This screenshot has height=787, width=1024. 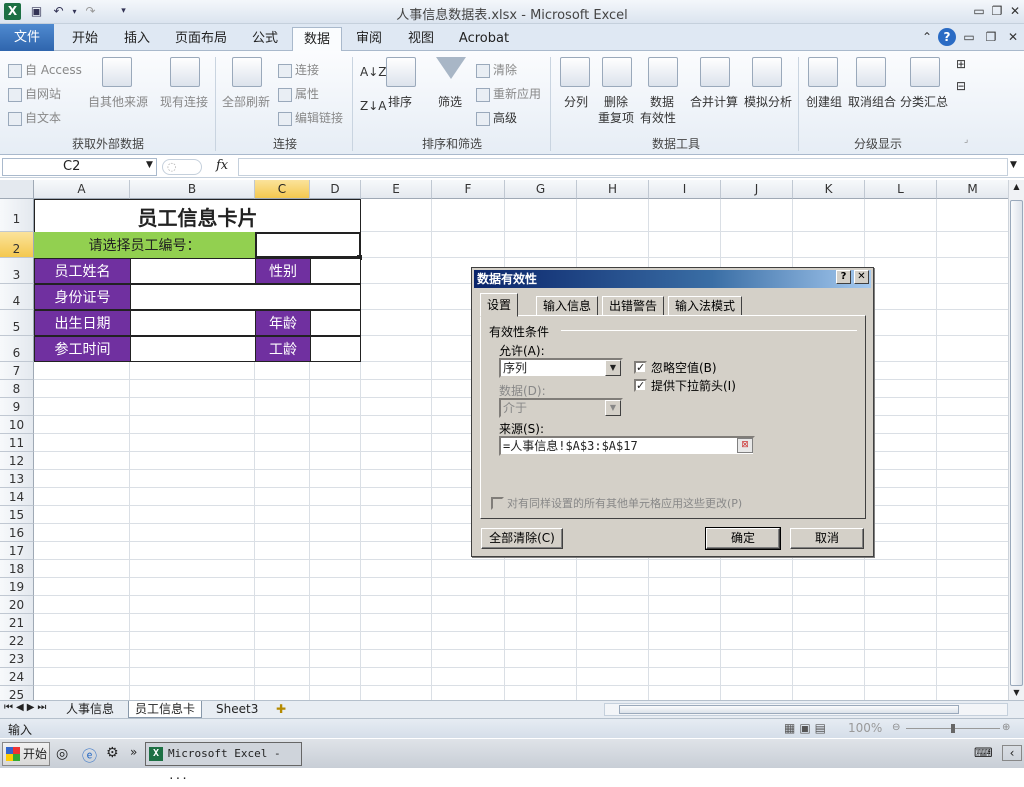 I want to click on dropdown-checkbox: ✓, so click(x=640, y=385).